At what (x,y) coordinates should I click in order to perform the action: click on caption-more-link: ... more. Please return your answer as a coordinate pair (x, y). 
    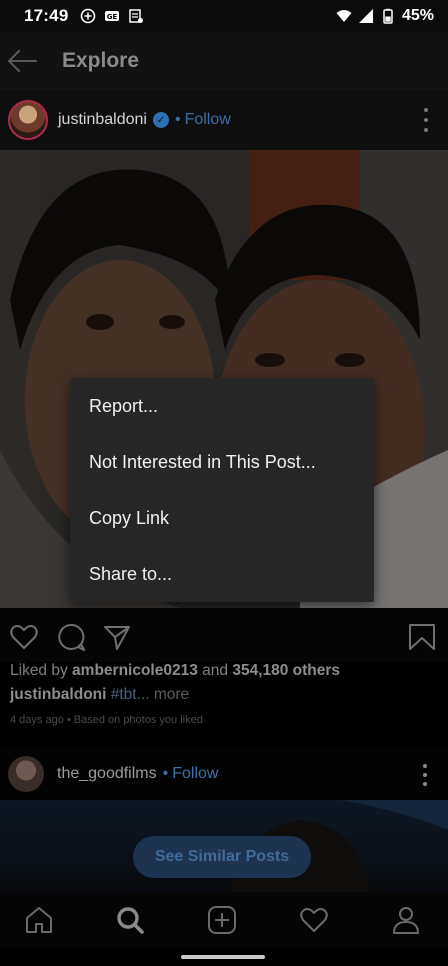
    Looking at the image, I should click on (163, 694).